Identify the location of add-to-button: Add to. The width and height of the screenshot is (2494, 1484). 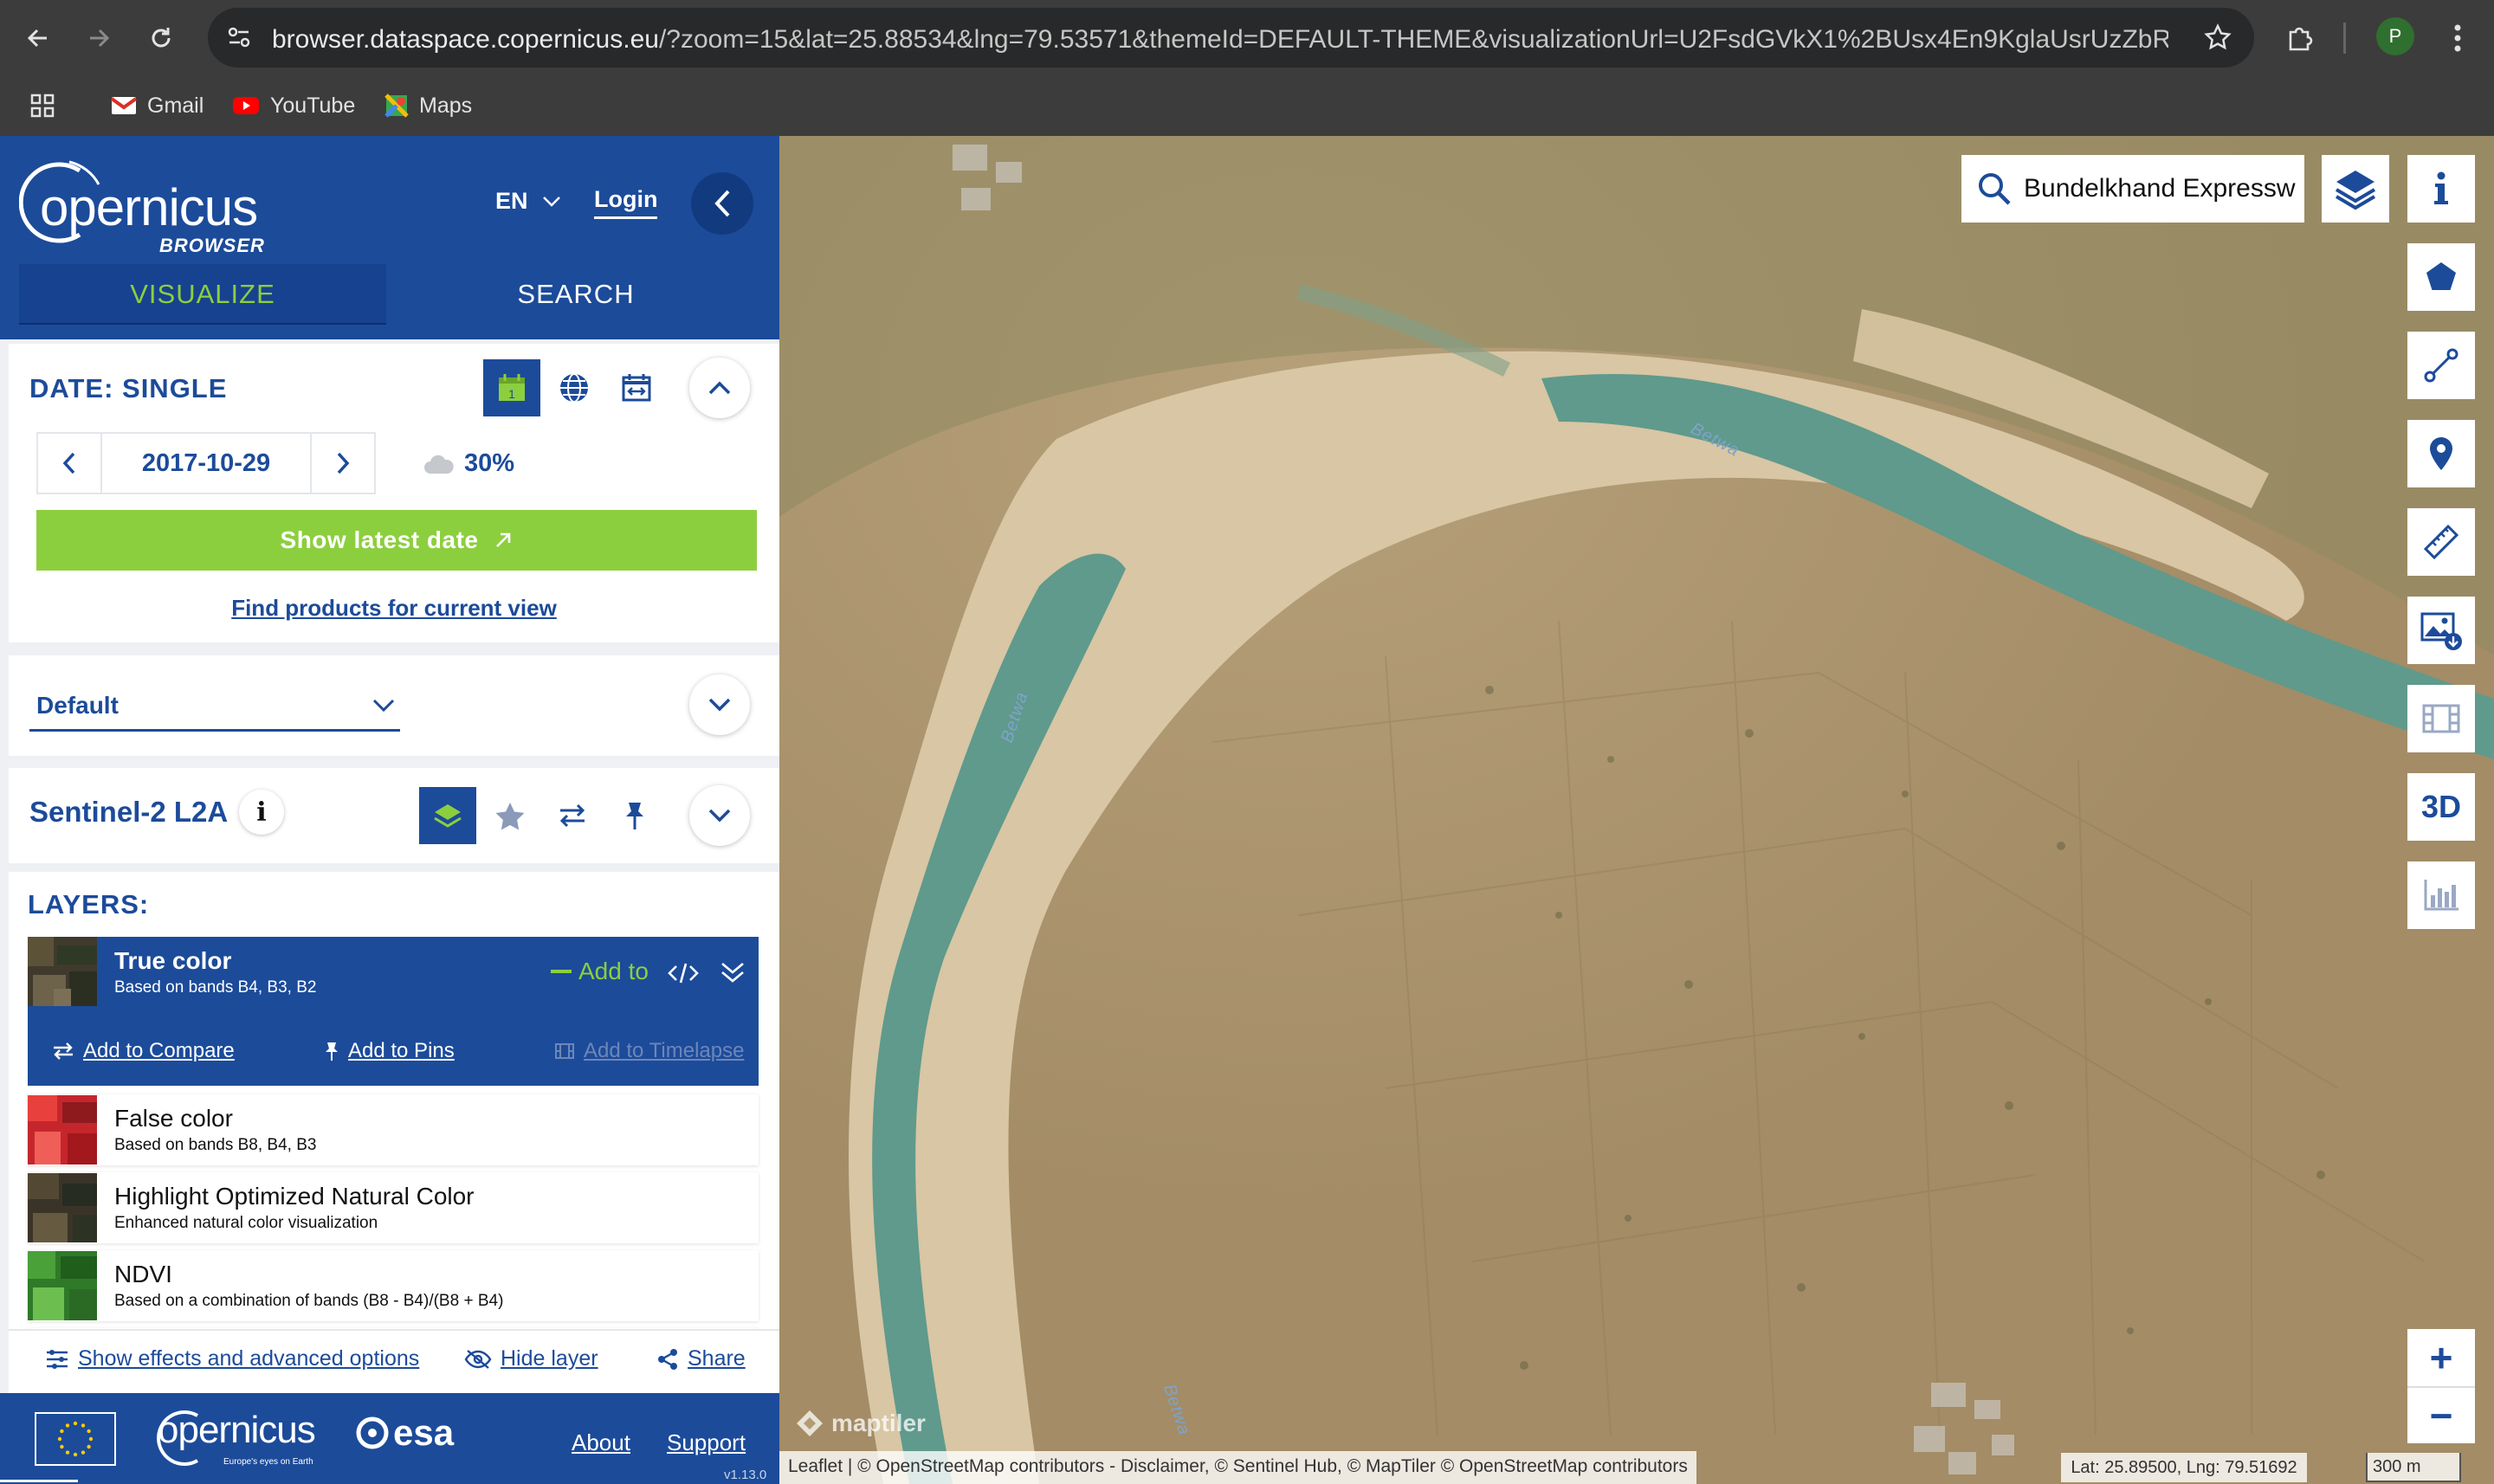
(600, 971).